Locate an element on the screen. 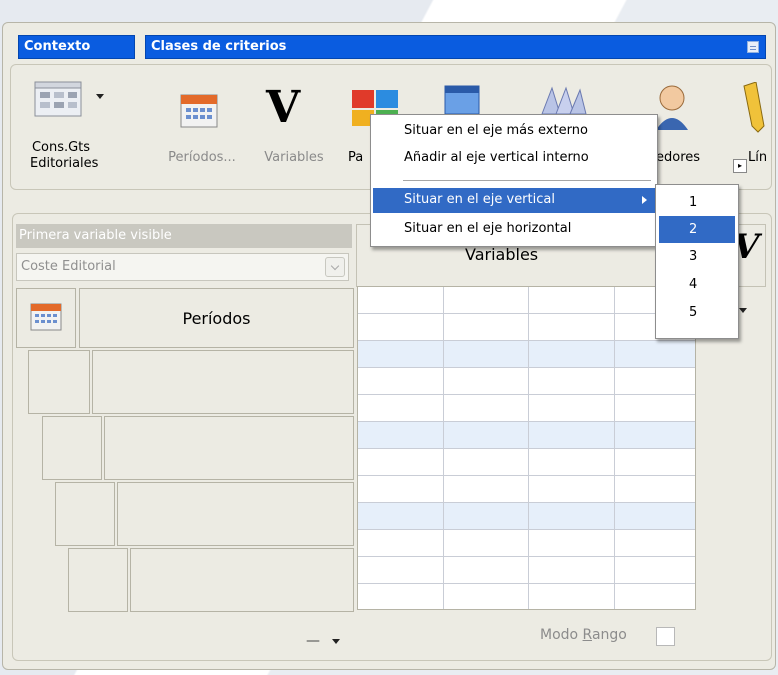 Image resolution: width=778 pixels, height=675 pixels. submenu-item-3: 3 is located at coordinates (697, 256).